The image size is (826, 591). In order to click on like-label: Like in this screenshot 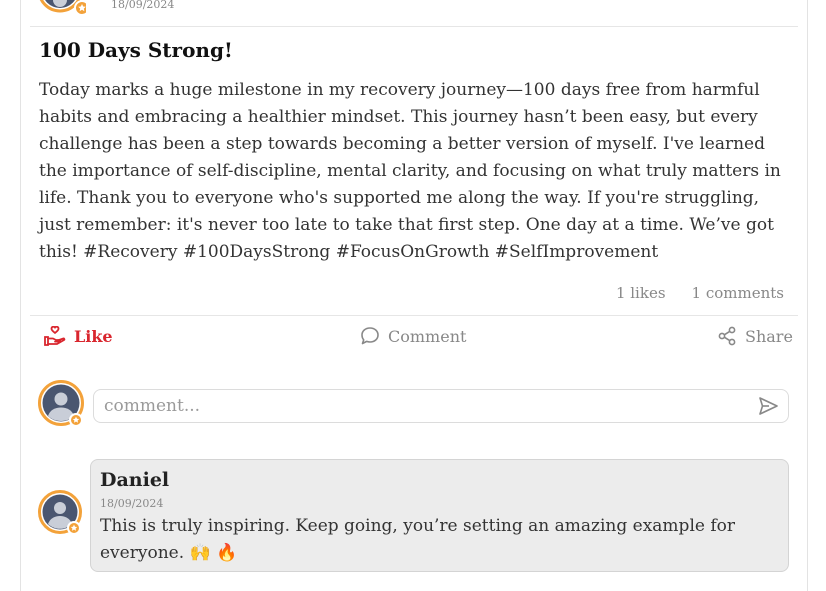, I will do `click(93, 336)`.